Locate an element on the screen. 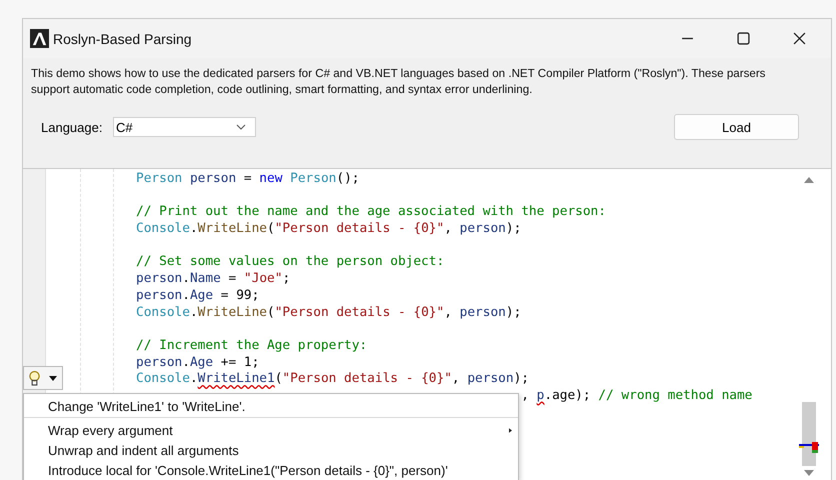 Image resolution: width=836 pixels, height=480 pixels. code-token: // Set some values on the person object: is located at coordinates (290, 262).